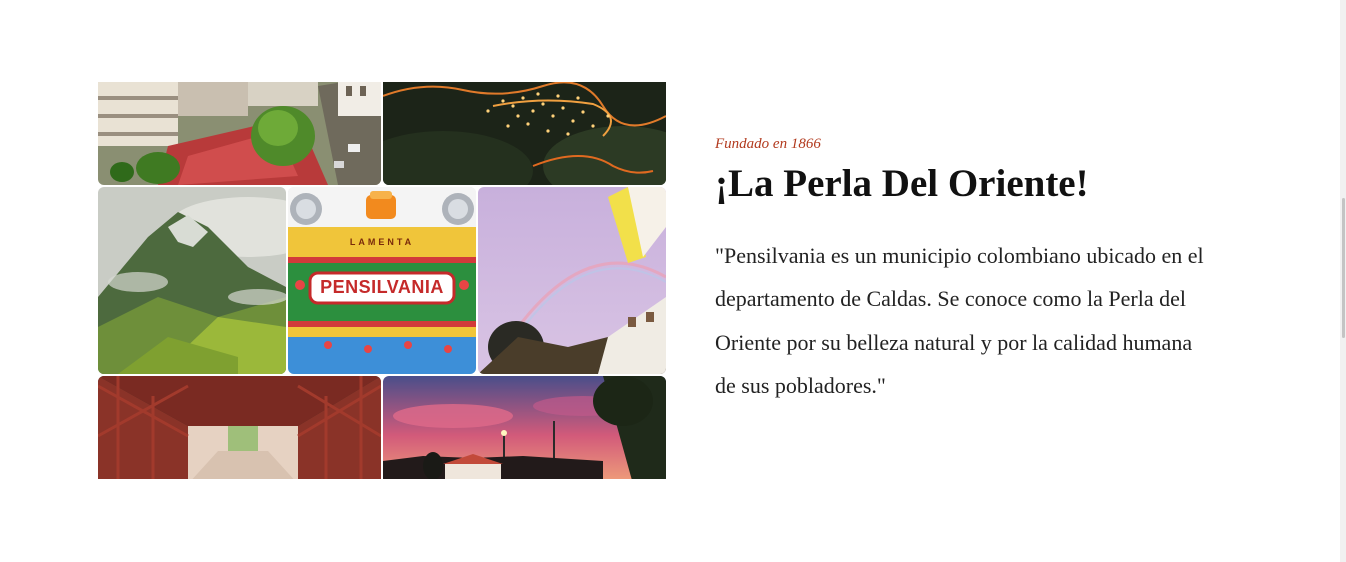  Describe the element at coordinates (902, 183) in the screenshot. I see `page-title: ¡La Perla Del Oriente!` at that location.